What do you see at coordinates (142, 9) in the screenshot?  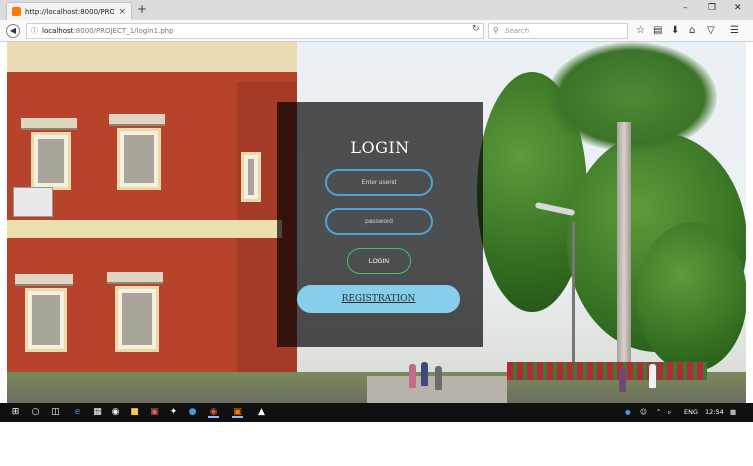 I see `new-tab-button: +` at bounding box center [142, 9].